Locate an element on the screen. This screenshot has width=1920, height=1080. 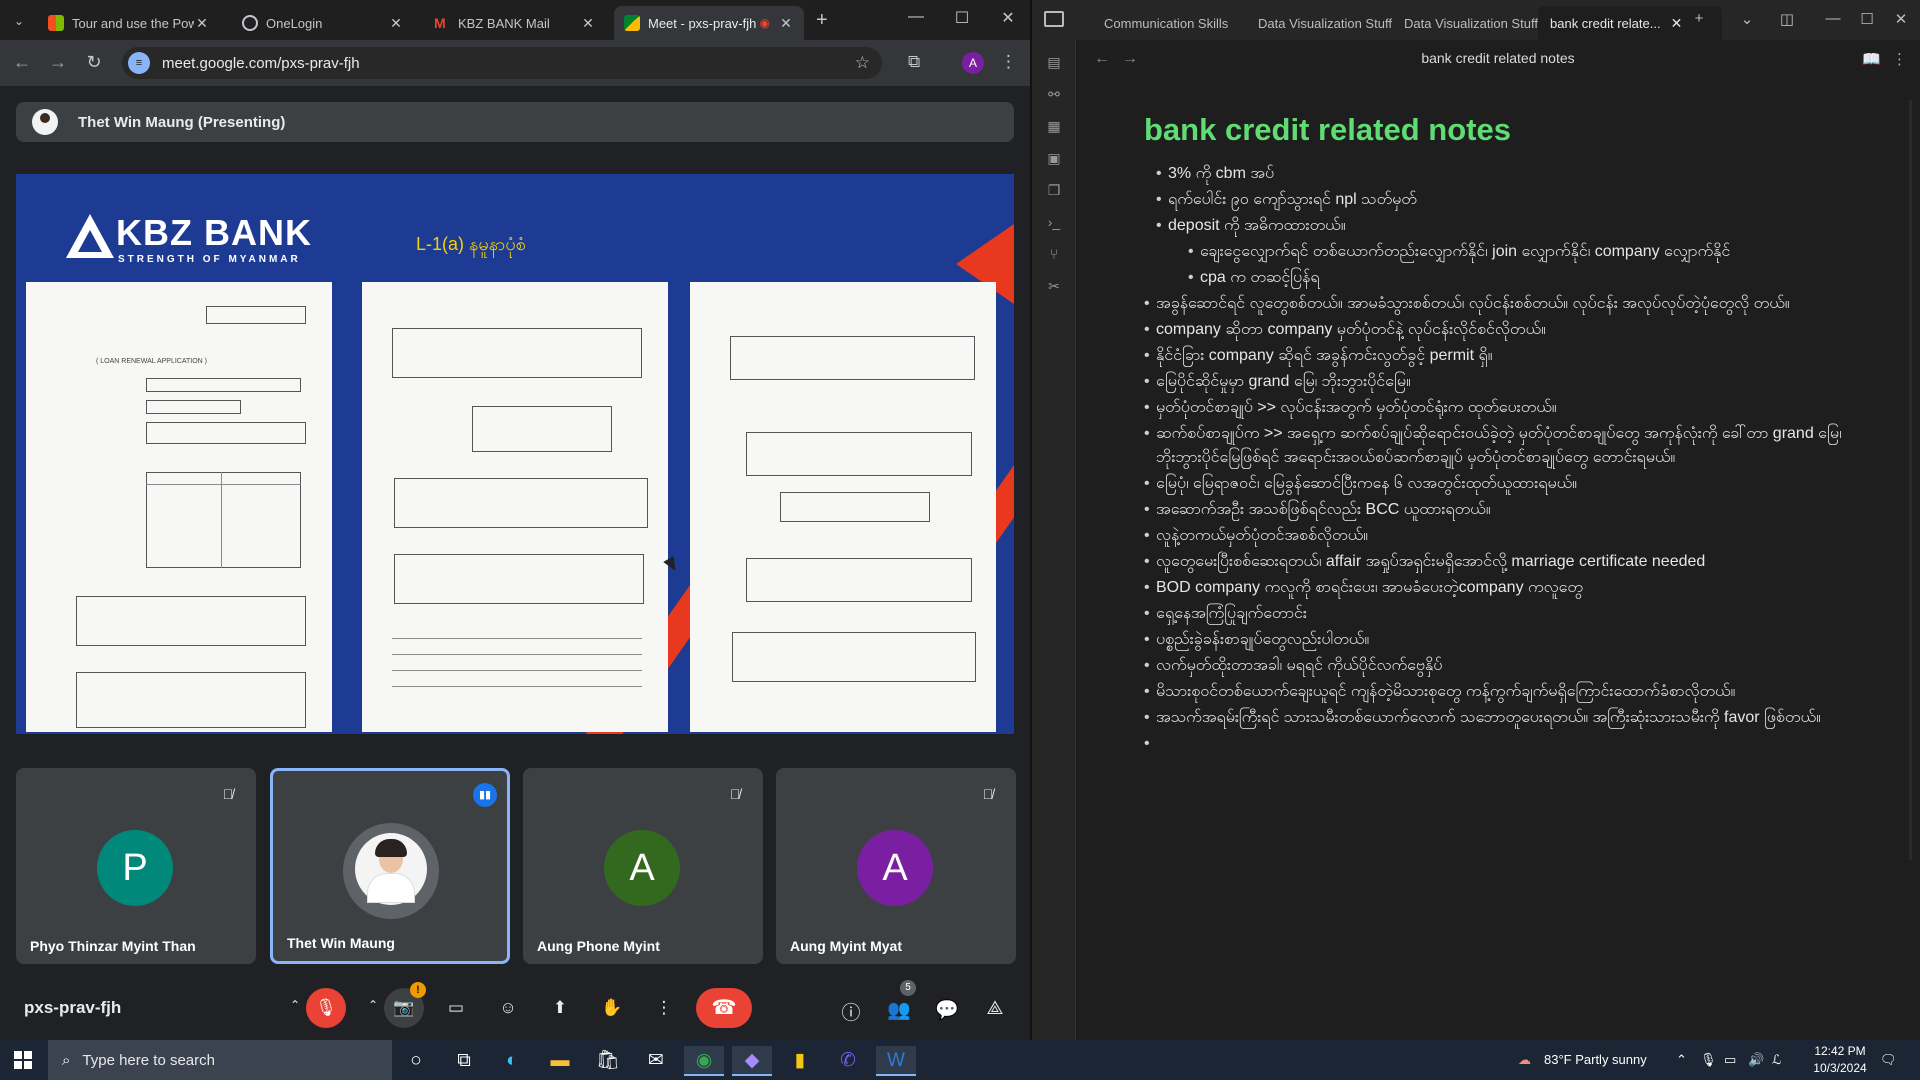
tray-chevron-icon: ⌃ is located at coordinates (1681, 1060).